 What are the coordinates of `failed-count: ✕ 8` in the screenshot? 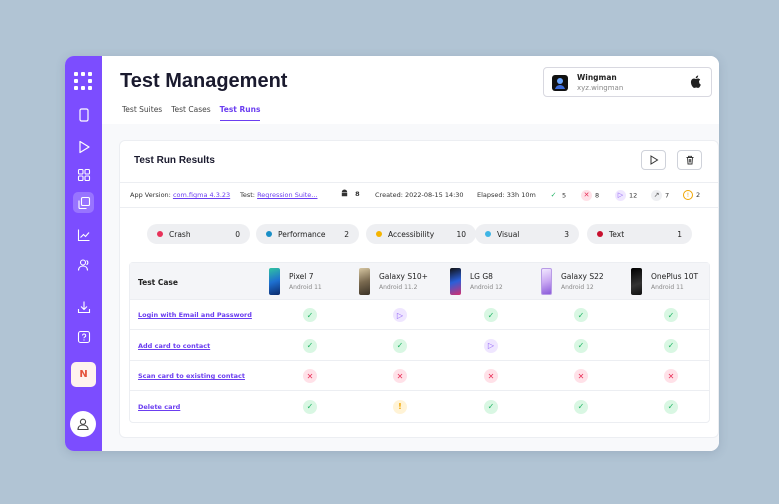 It's located at (590, 195).